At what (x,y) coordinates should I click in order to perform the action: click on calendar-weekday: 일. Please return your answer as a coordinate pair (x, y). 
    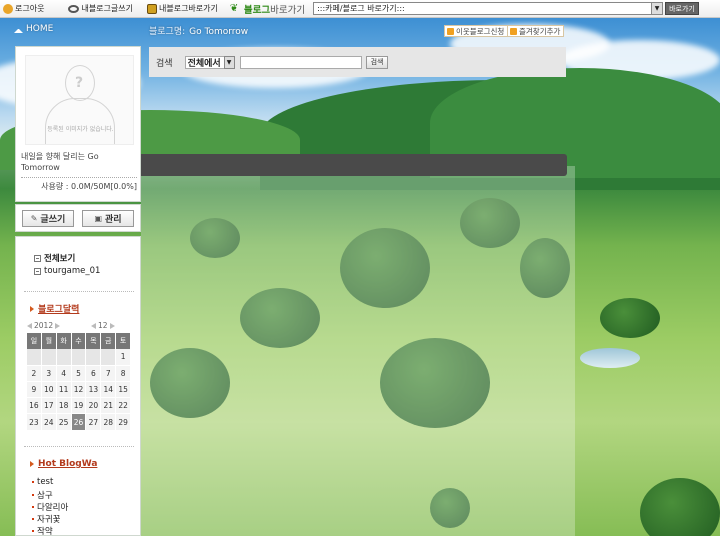
    Looking at the image, I should click on (34, 341).